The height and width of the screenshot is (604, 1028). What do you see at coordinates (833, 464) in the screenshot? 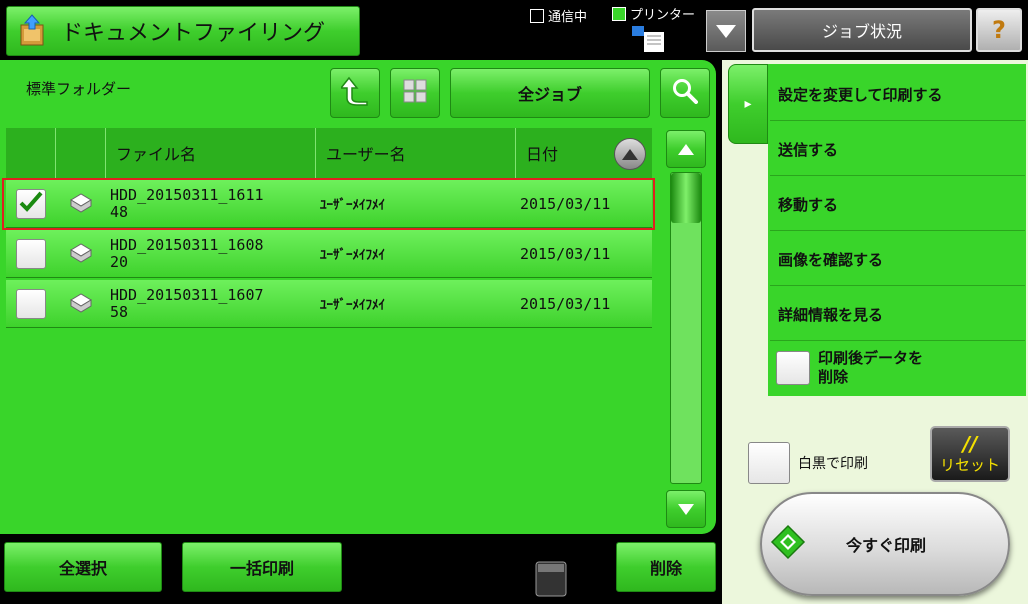
I see `mono-print-label: 白黒で印刷` at bounding box center [833, 464].